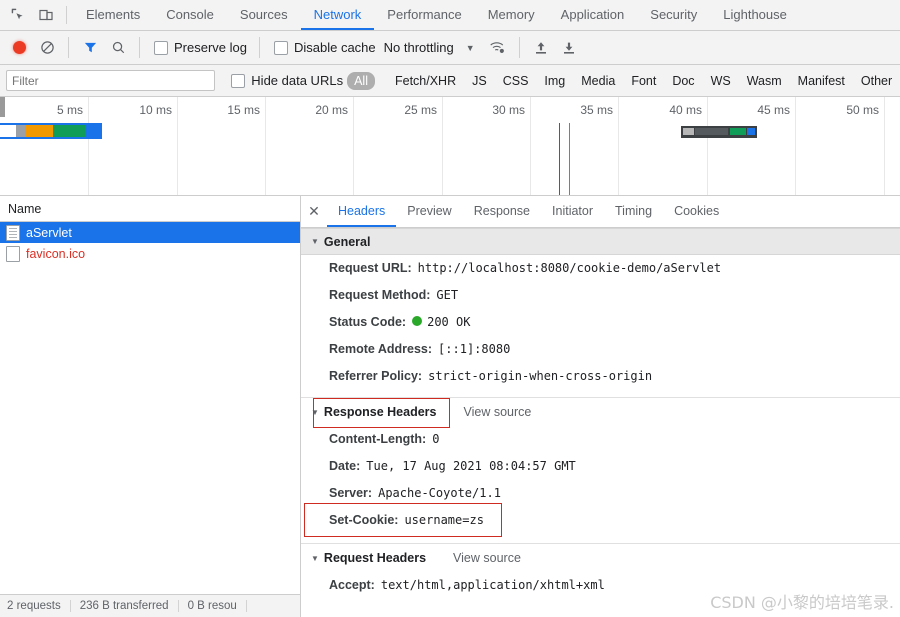 This screenshot has height=617, width=900. What do you see at coordinates (429, 211) in the screenshot?
I see `tab-preview: Preview` at bounding box center [429, 211].